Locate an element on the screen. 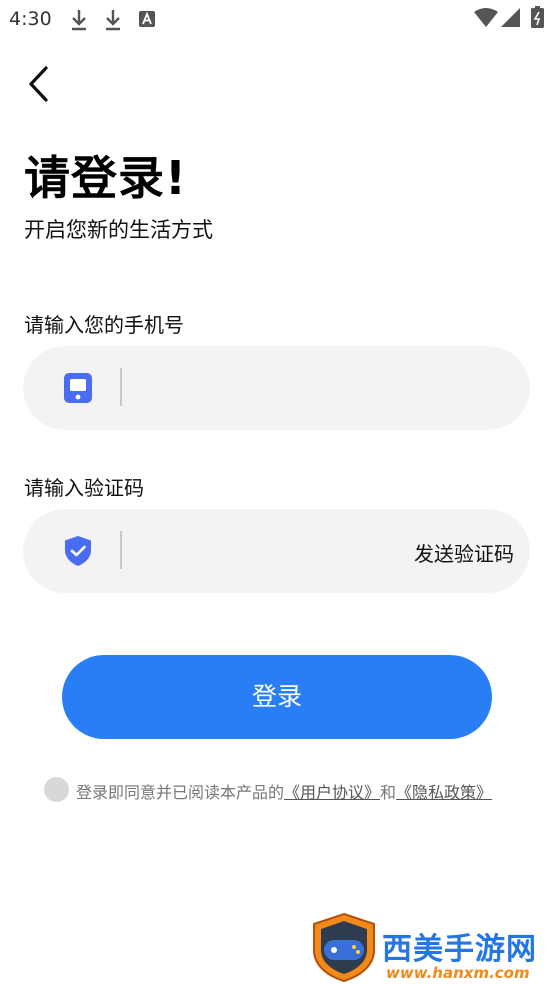 The image size is (554, 984). watermark: 西美手游网 www.hanxm.com is located at coordinates (432, 948).